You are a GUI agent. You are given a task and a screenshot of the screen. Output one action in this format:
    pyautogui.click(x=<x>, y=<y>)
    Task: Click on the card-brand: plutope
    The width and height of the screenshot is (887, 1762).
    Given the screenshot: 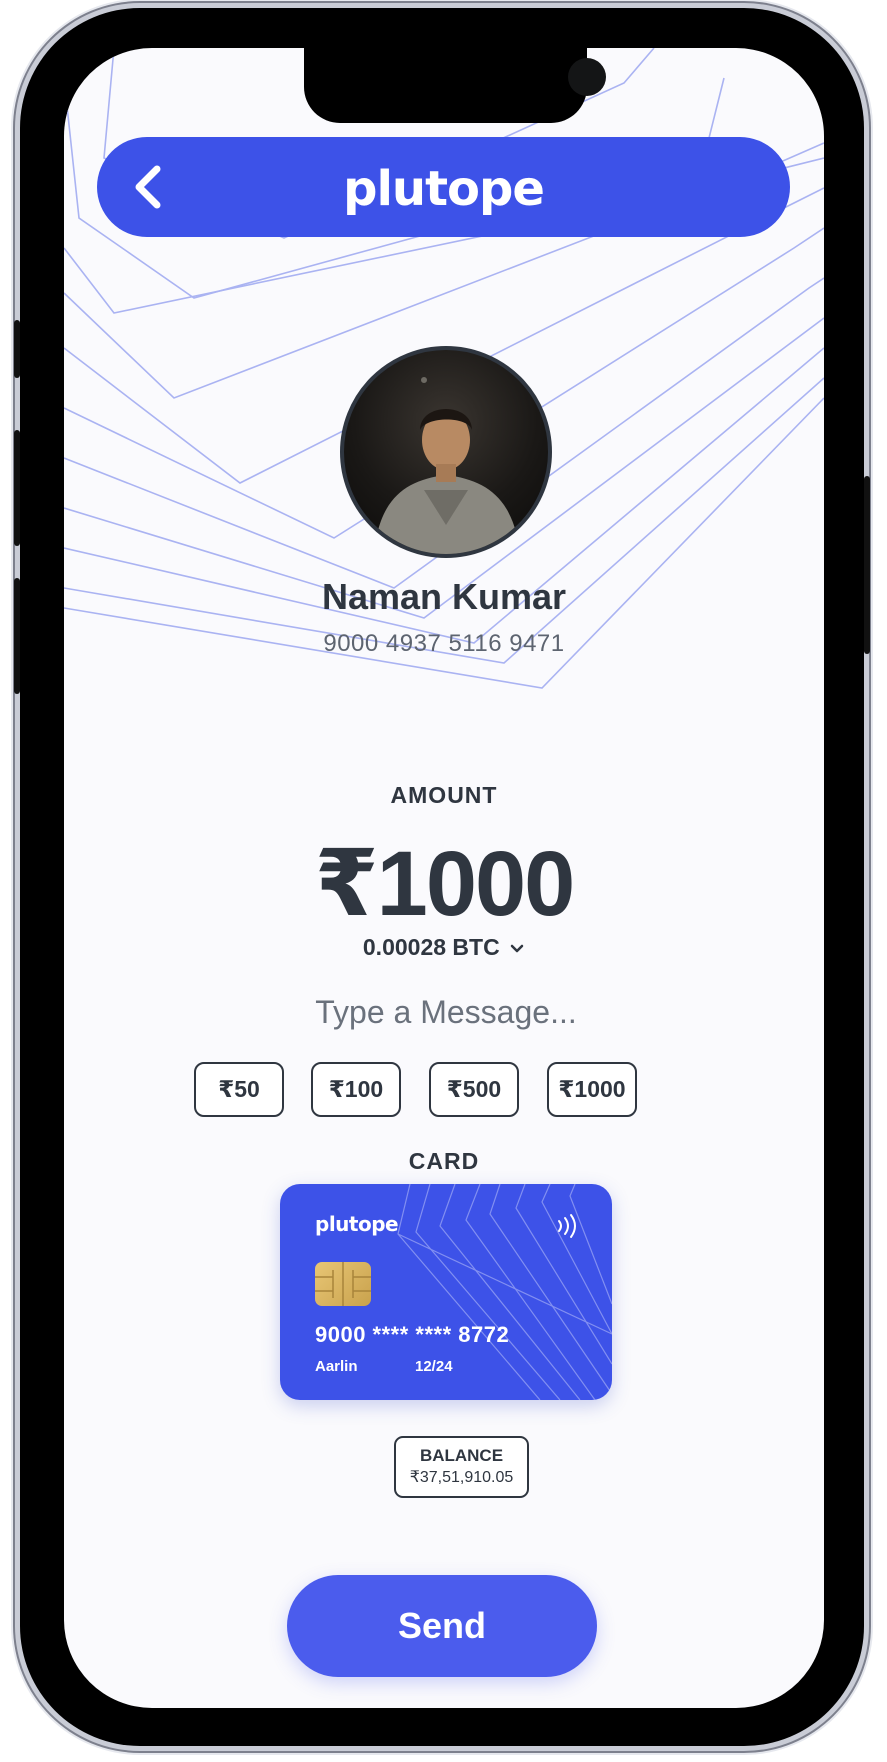 What is the action you would take?
    pyautogui.click(x=357, y=1224)
    